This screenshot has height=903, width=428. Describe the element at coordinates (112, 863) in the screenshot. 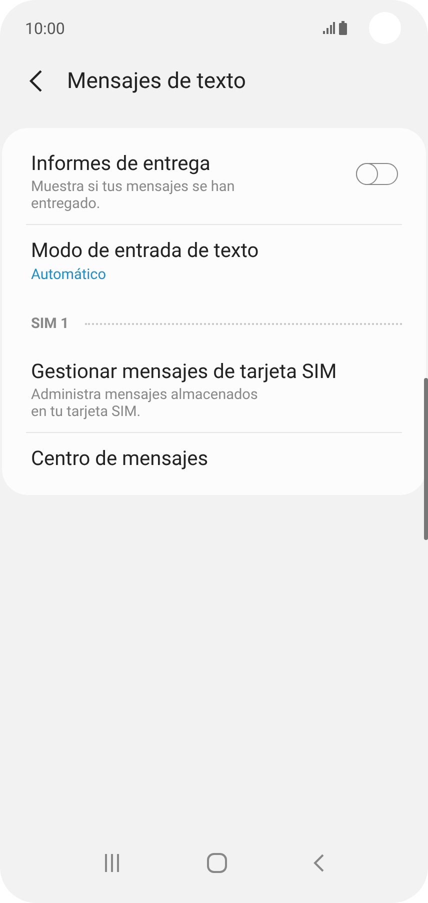

I see `recent-apps-button` at that location.